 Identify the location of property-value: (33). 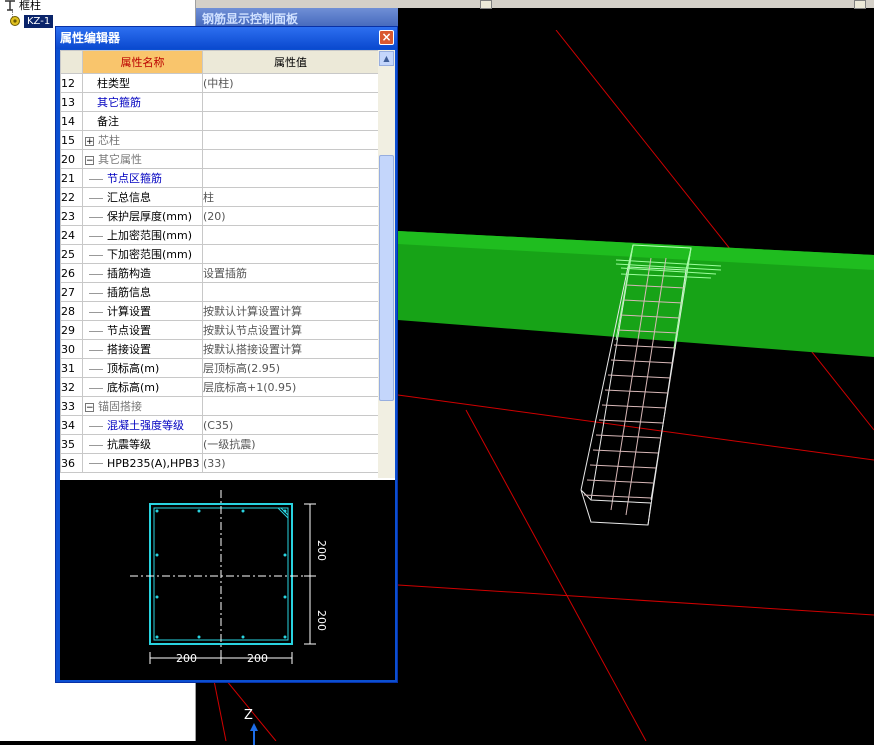
(290, 463).